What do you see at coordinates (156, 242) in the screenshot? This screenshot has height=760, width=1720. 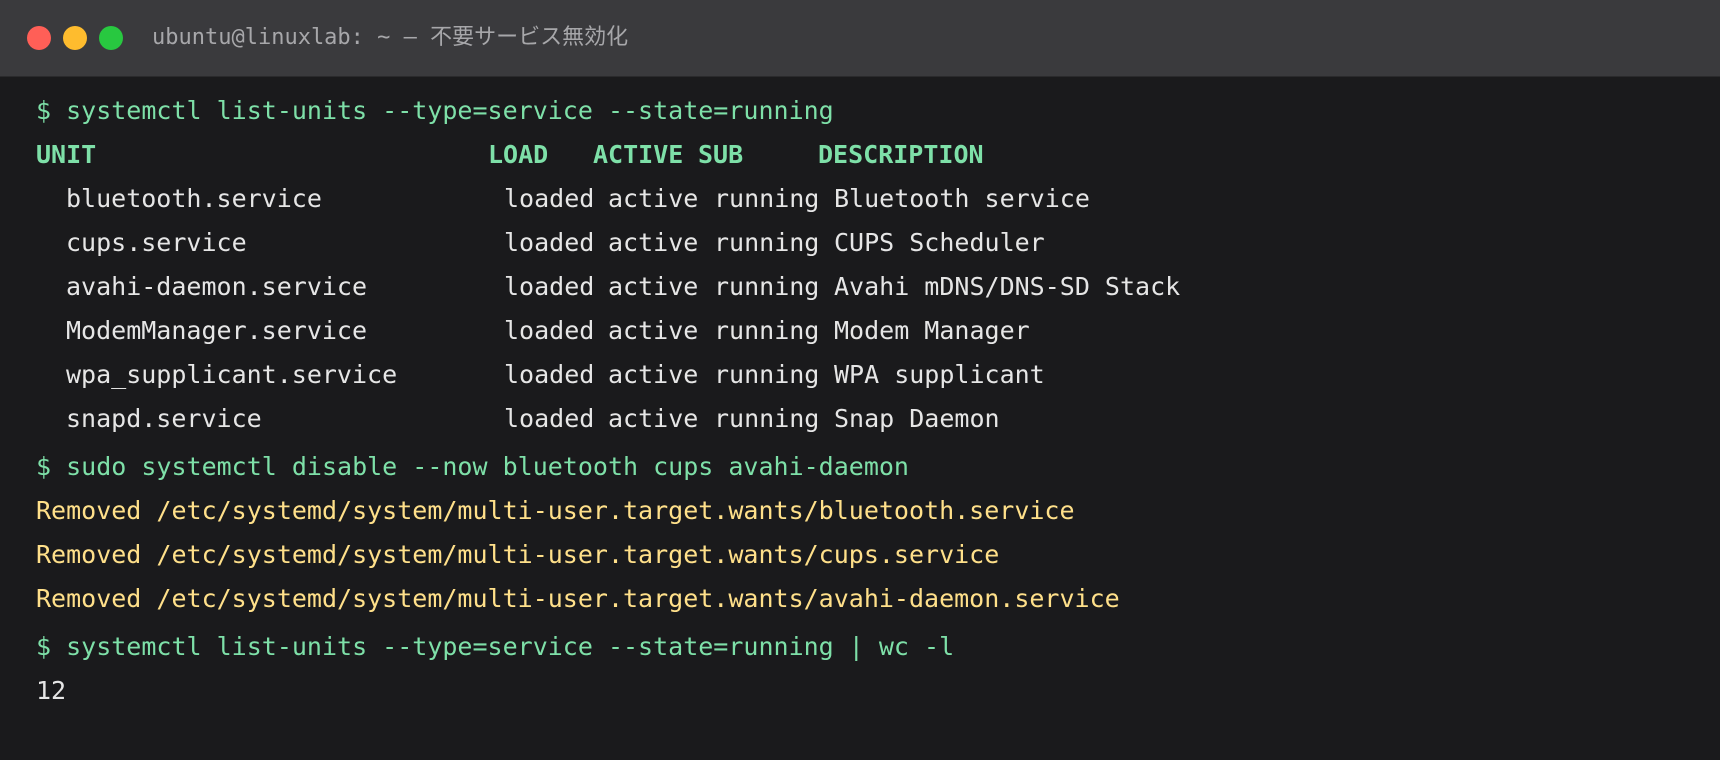 I see `row-unit: cups.service` at bounding box center [156, 242].